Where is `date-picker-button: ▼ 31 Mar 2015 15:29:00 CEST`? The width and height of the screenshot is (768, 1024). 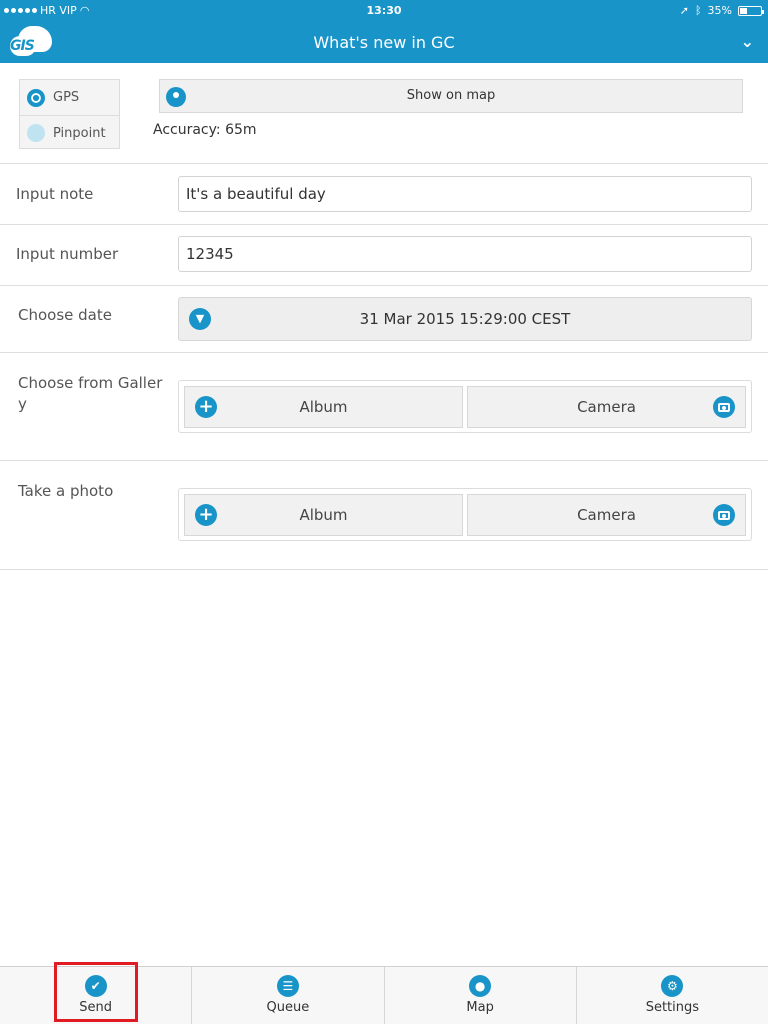 date-picker-button: ▼ 31 Mar 2015 15:29:00 CEST is located at coordinates (465, 319).